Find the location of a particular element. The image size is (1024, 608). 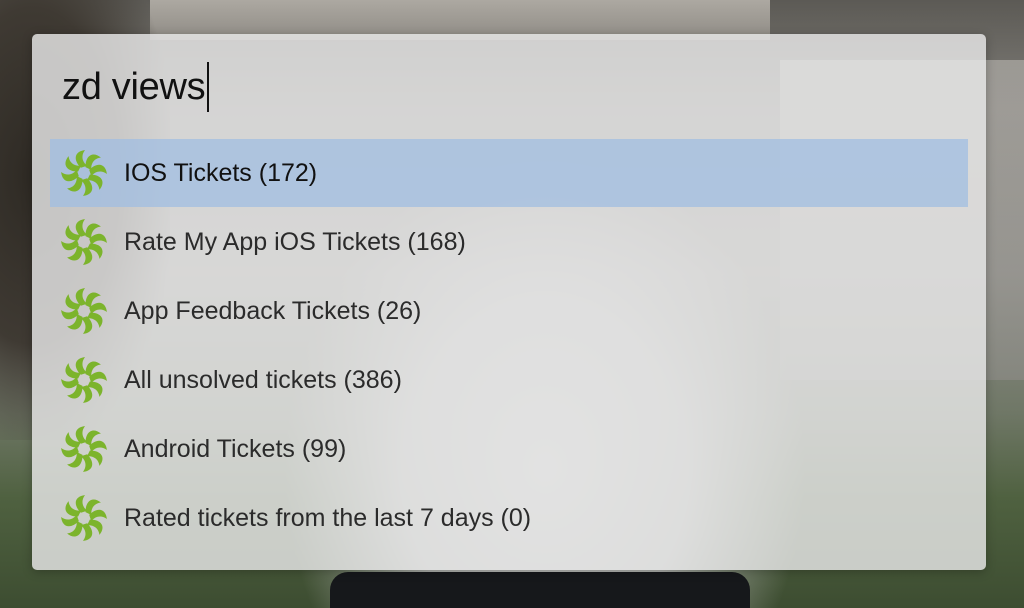

result-item: App Feedback Tickets (26) is located at coordinates (509, 311).